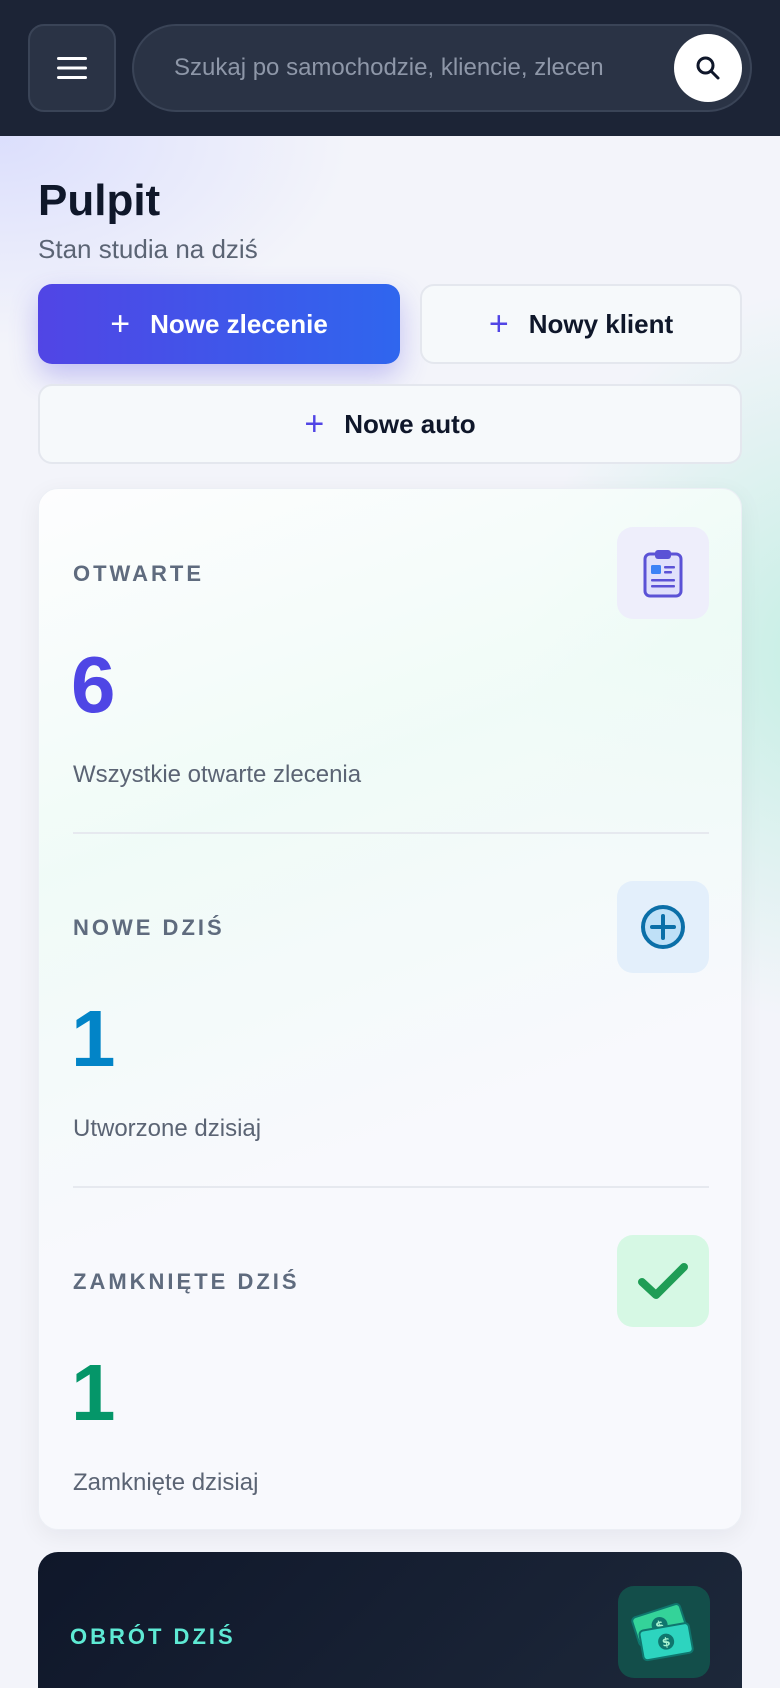 This screenshot has width=780, height=1688. Describe the element at coordinates (99, 200) in the screenshot. I see `page-title: Pulpit` at that location.